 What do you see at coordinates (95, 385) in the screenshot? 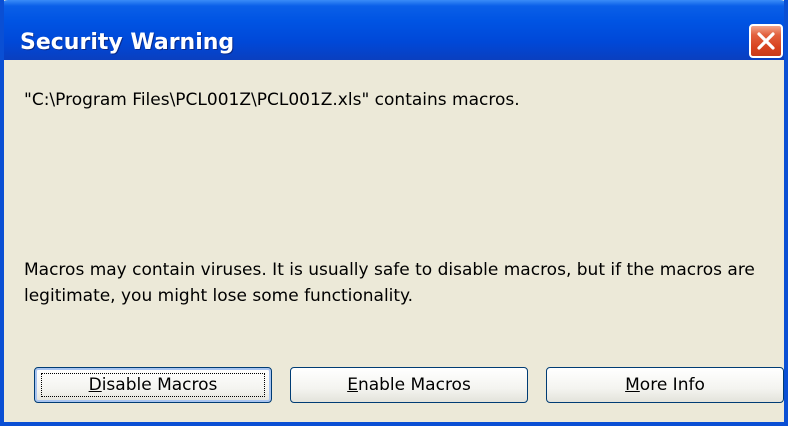
I see `mnemonic-d: D` at bounding box center [95, 385].